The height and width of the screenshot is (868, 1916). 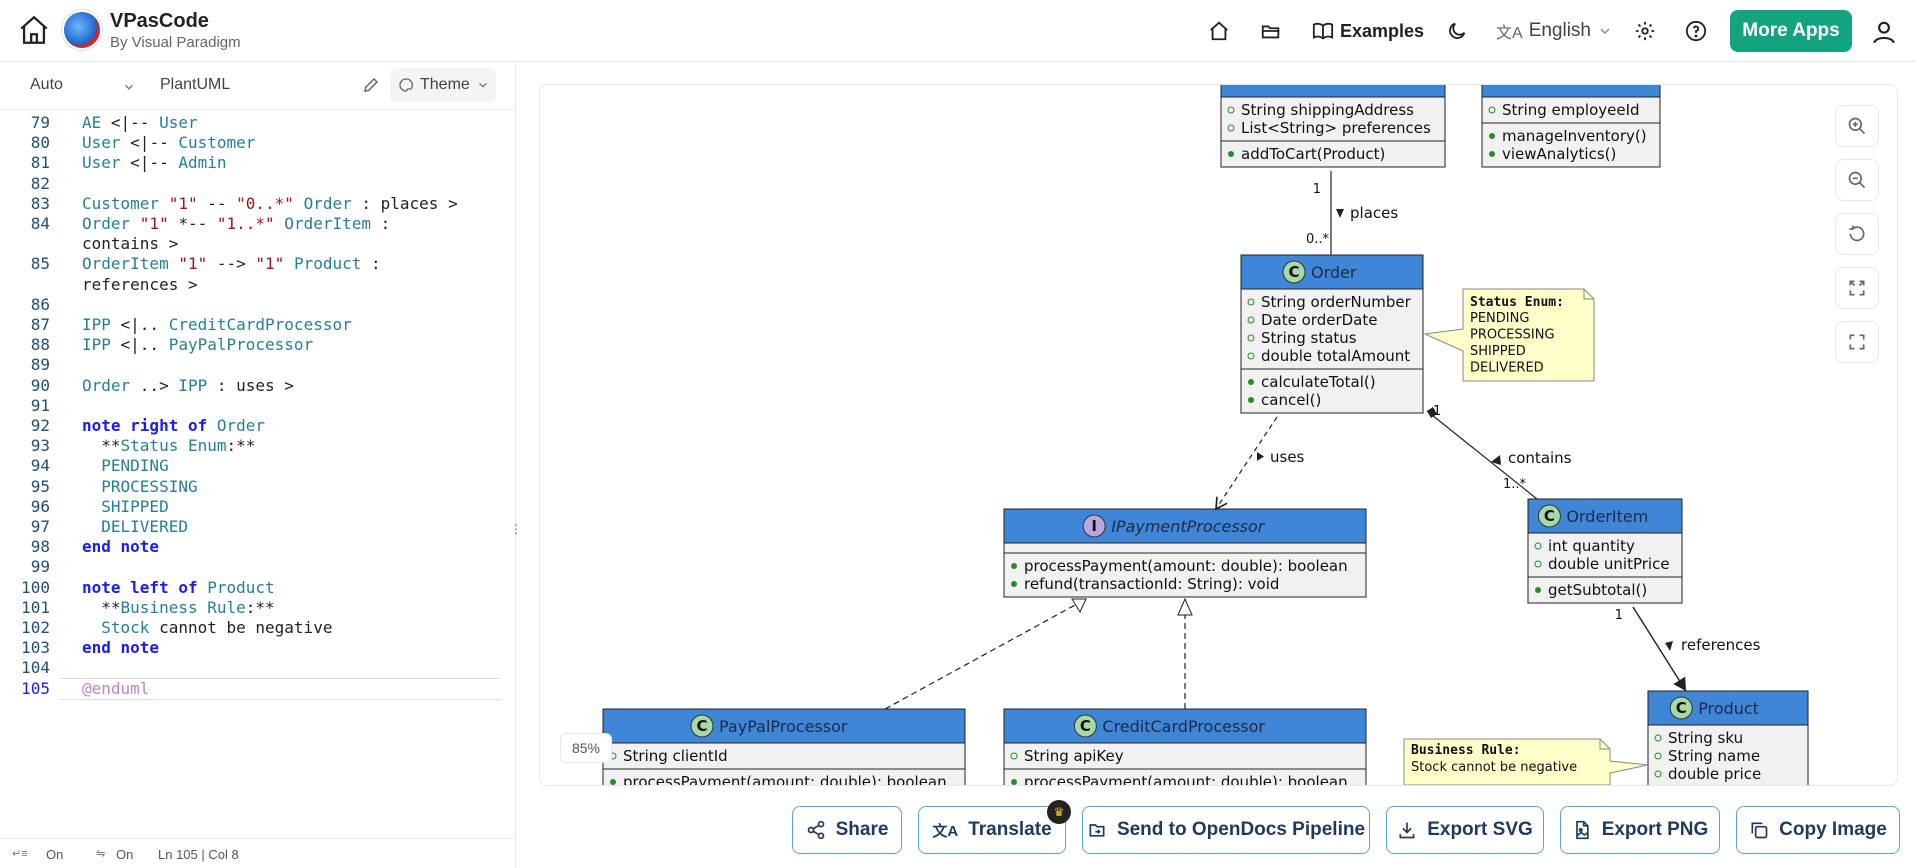 I want to click on more-apps-button: More Apps, so click(x=1791, y=31).